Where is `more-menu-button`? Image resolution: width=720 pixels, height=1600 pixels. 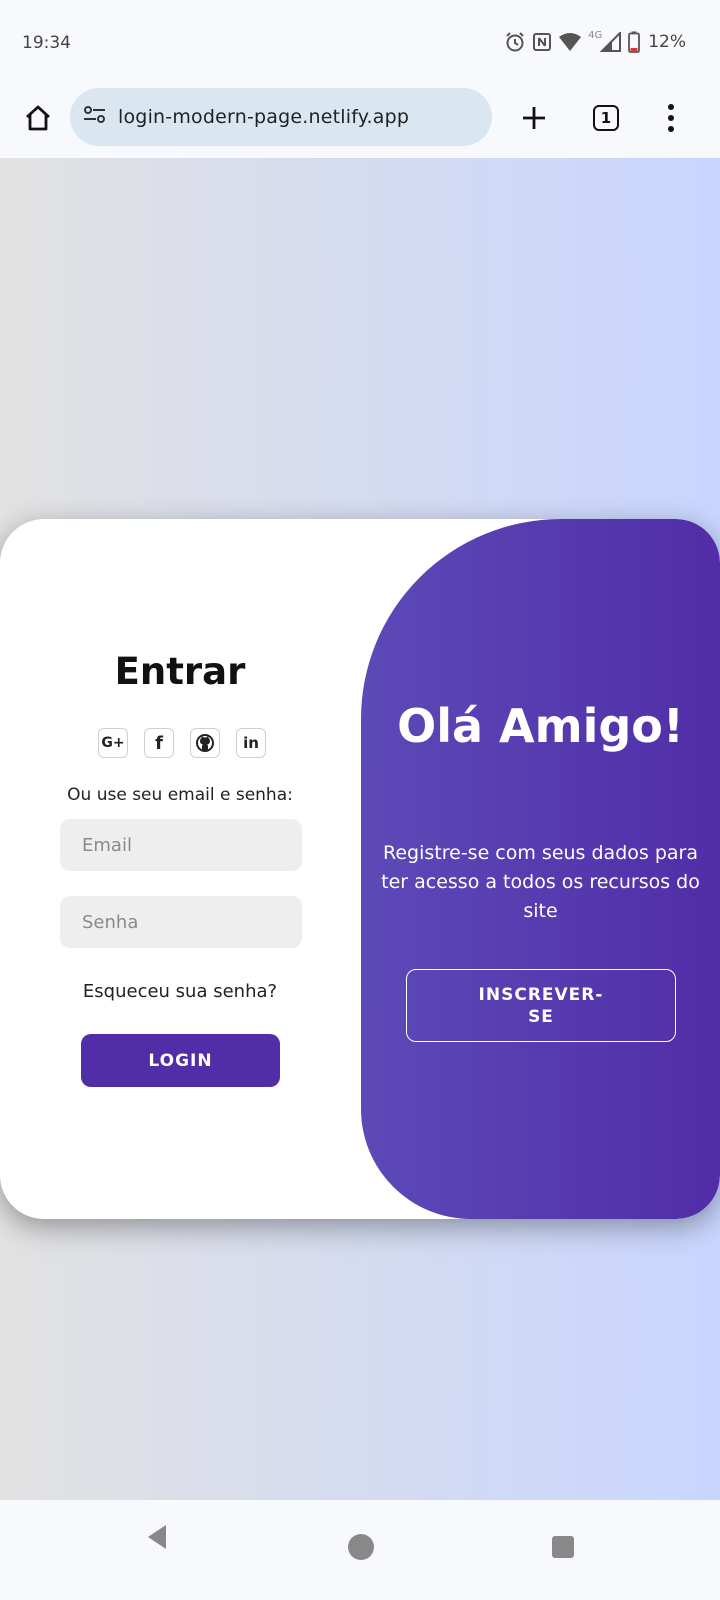
more-menu-button is located at coordinates (671, 118).